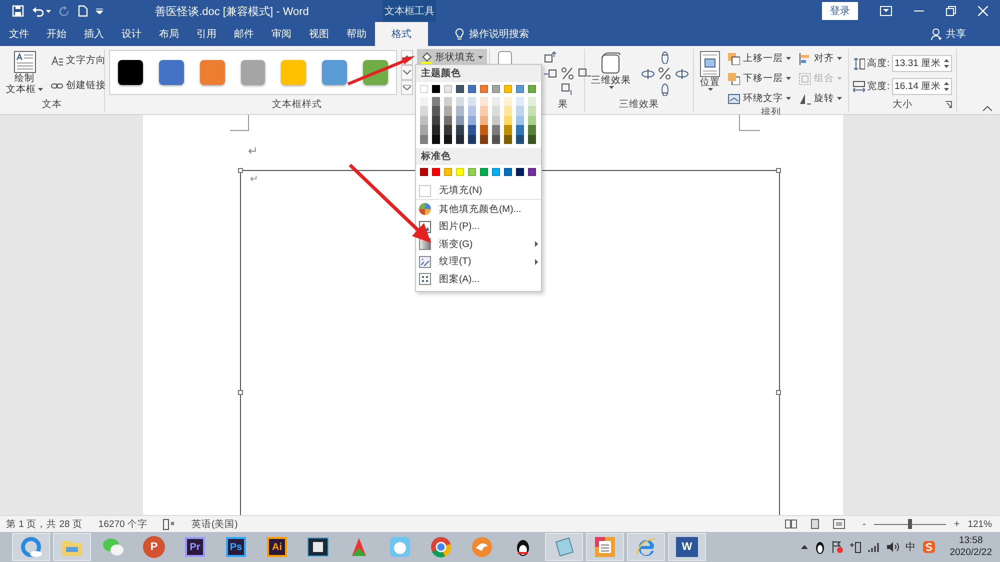  What do you see at coordinates (864, 524) in the screenshot?
I see `zoom-out-button: -` at bounding box center [864, 524].